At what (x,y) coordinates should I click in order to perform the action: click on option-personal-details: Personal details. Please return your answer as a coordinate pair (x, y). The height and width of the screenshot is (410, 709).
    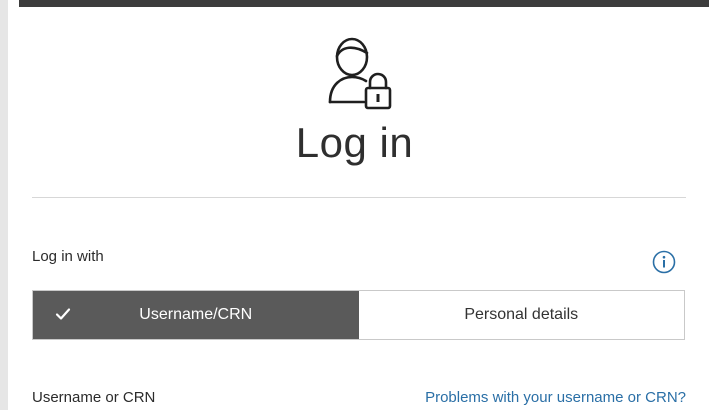
    Looking at the image, I should click on (521, 315).